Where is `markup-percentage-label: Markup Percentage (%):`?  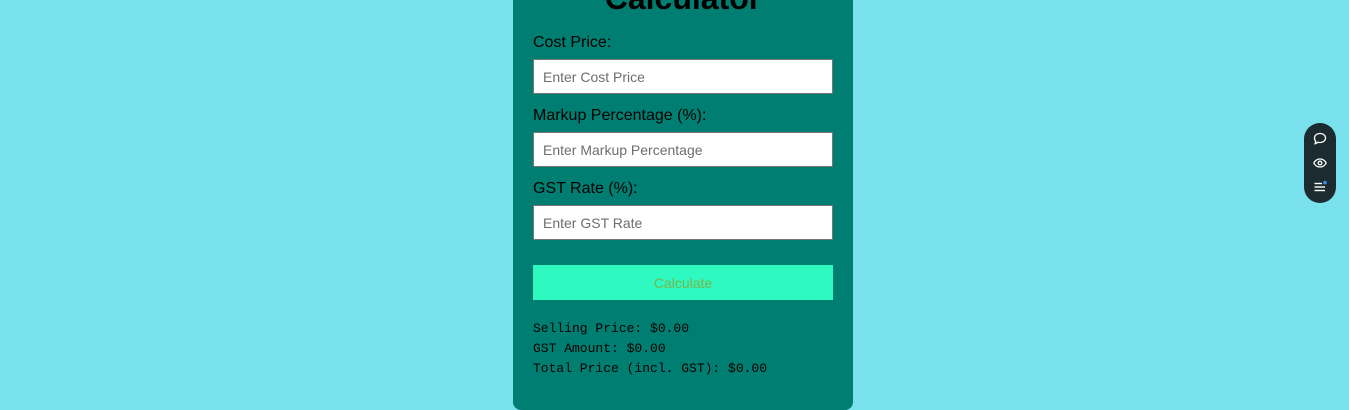
markup-percentage-label: Markup Percentage (%): is located at coordinates (620, 115).